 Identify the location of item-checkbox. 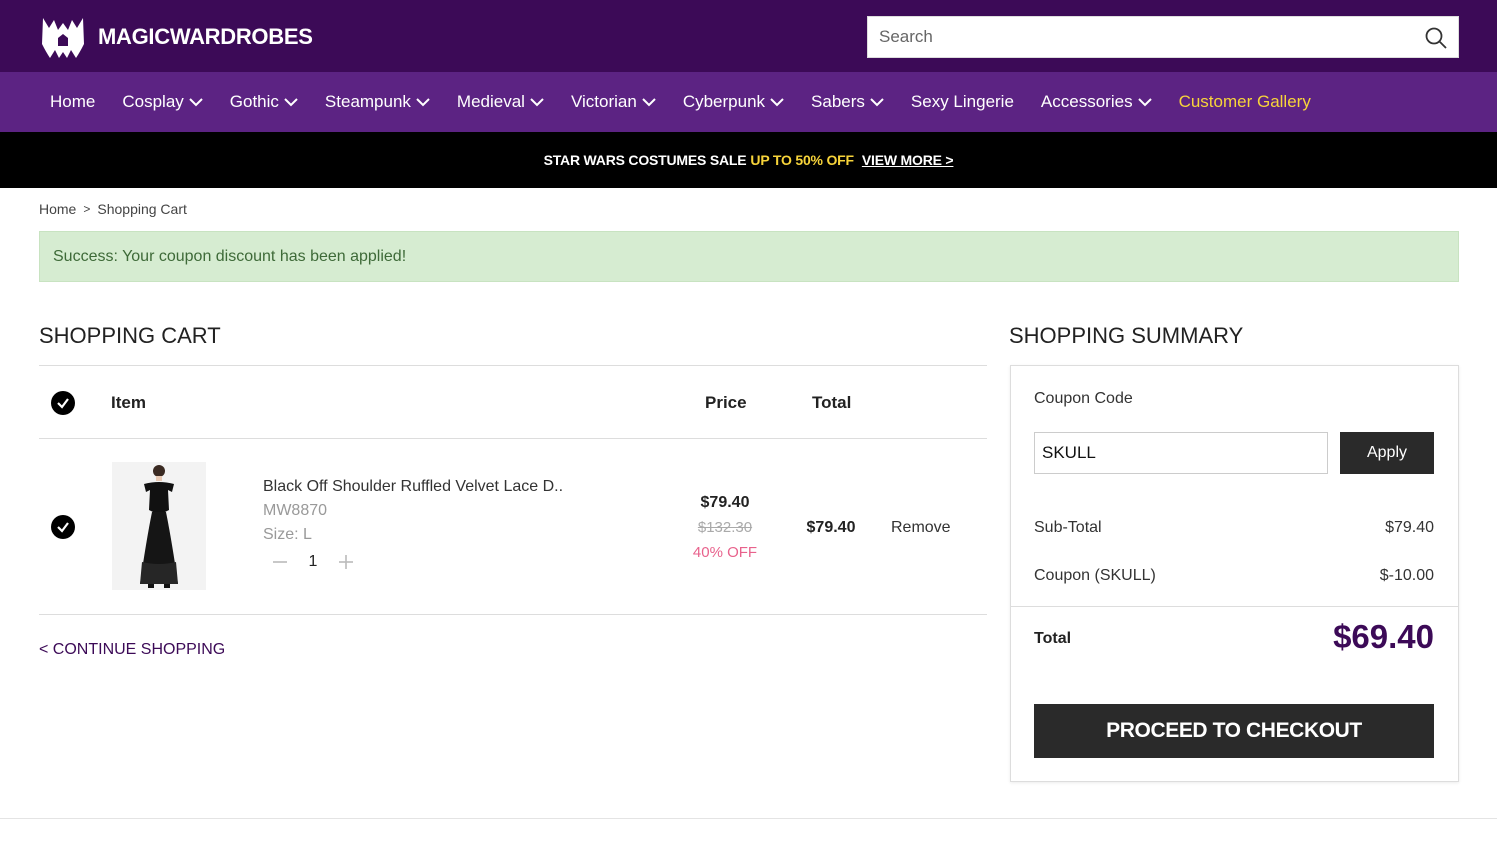
(63, 527).